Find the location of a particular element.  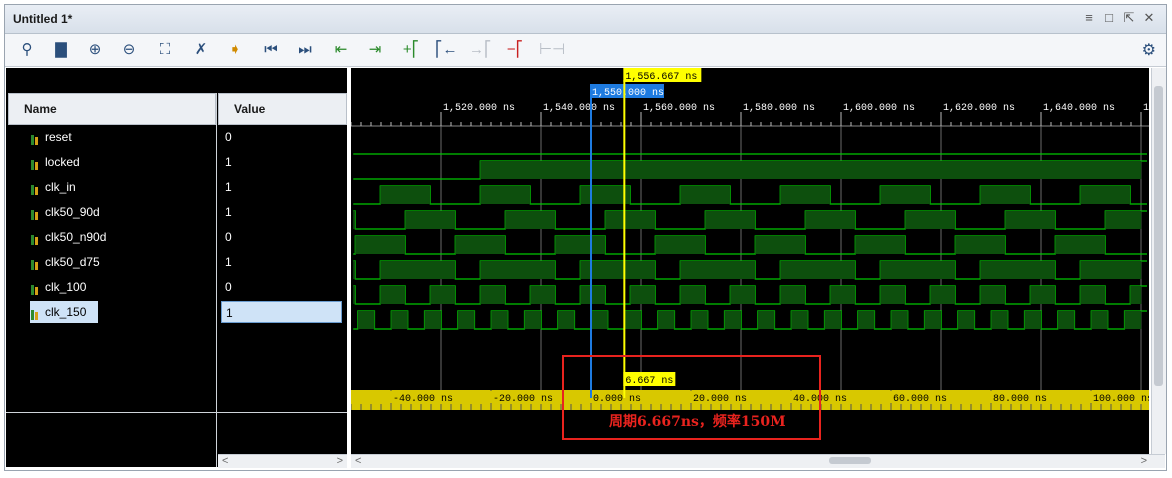

signal-row-clk_150: clk_150 is located at coordinates (64, 312).